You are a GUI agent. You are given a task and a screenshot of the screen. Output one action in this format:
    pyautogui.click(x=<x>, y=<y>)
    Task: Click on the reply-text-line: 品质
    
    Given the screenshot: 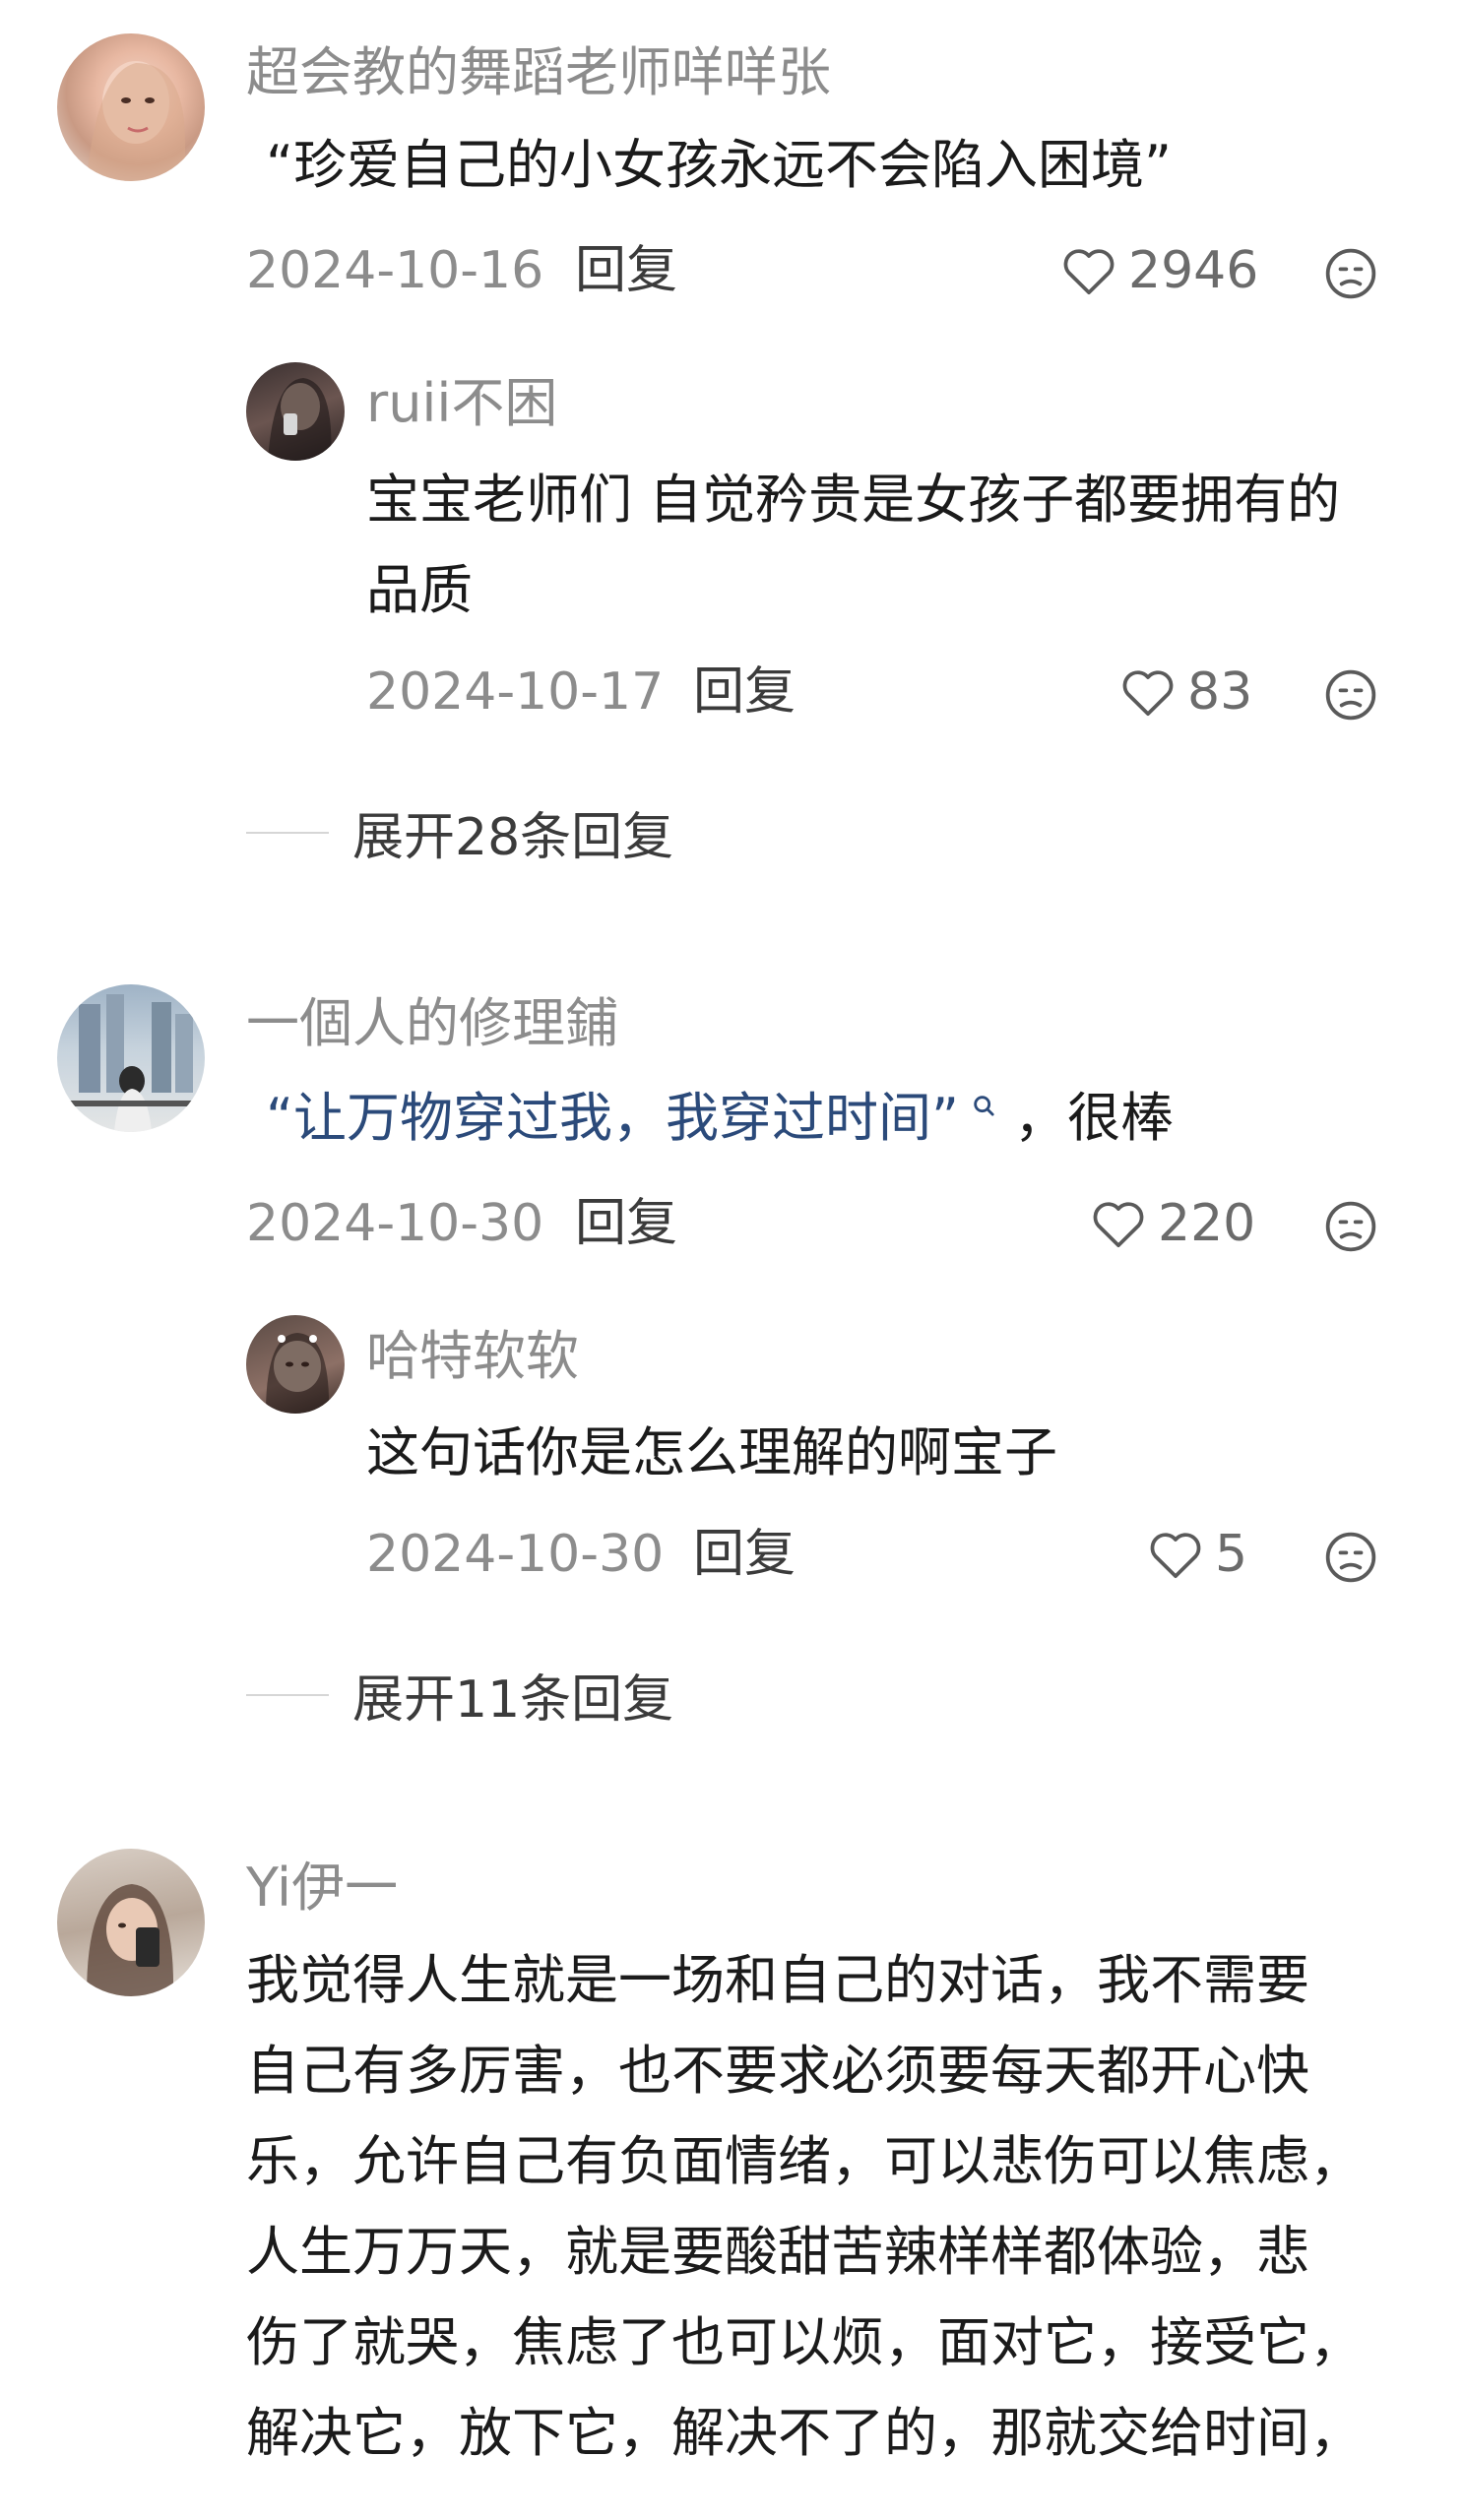 What is the action you would take?
    pyautogui.click(x=420, y=590)
    